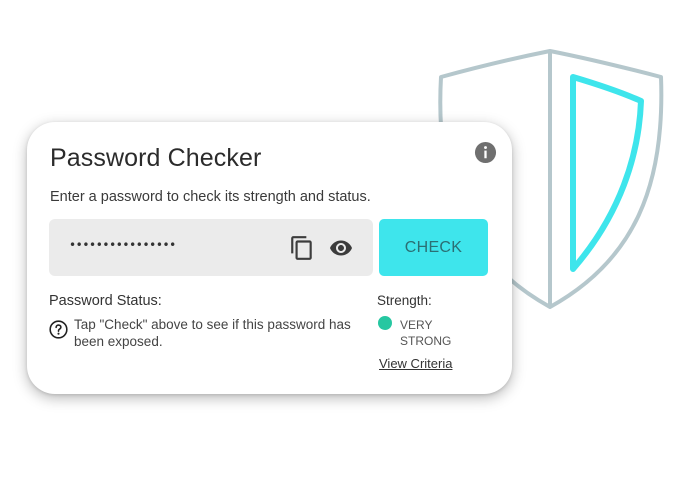  Describe the element at coordinates (426, 333) in the screenshot. I see `strength-value: VERY STRONG` at that location.